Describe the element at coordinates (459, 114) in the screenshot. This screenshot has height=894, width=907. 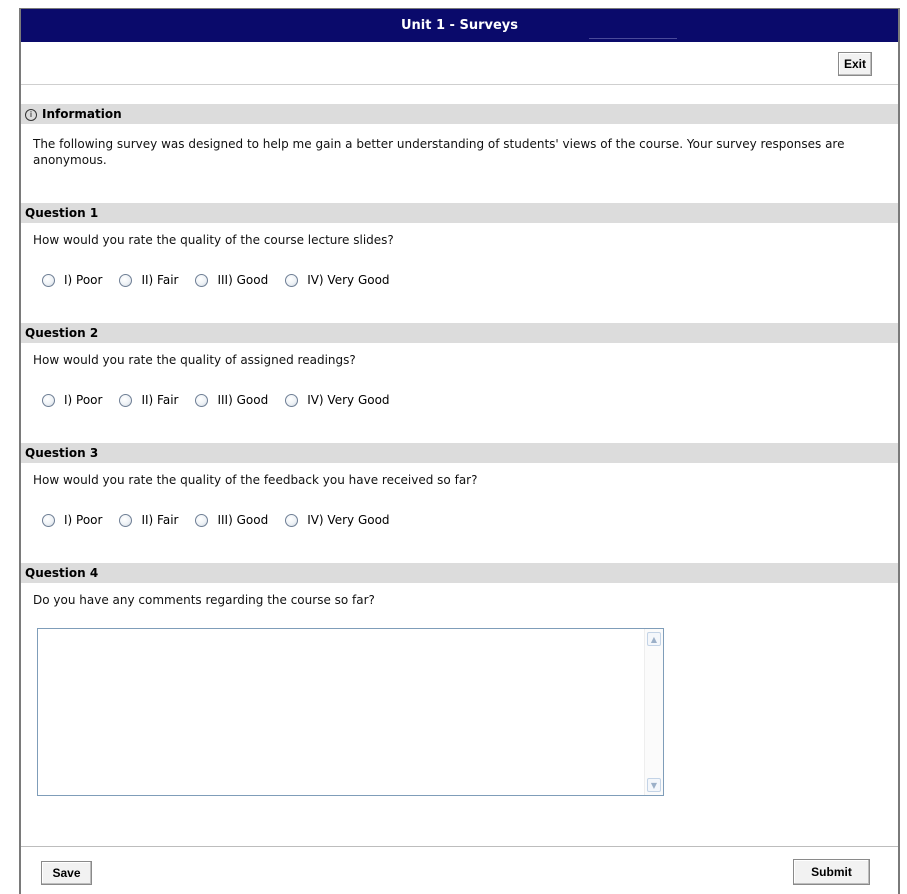
I see `information-header: i Information` at that location.